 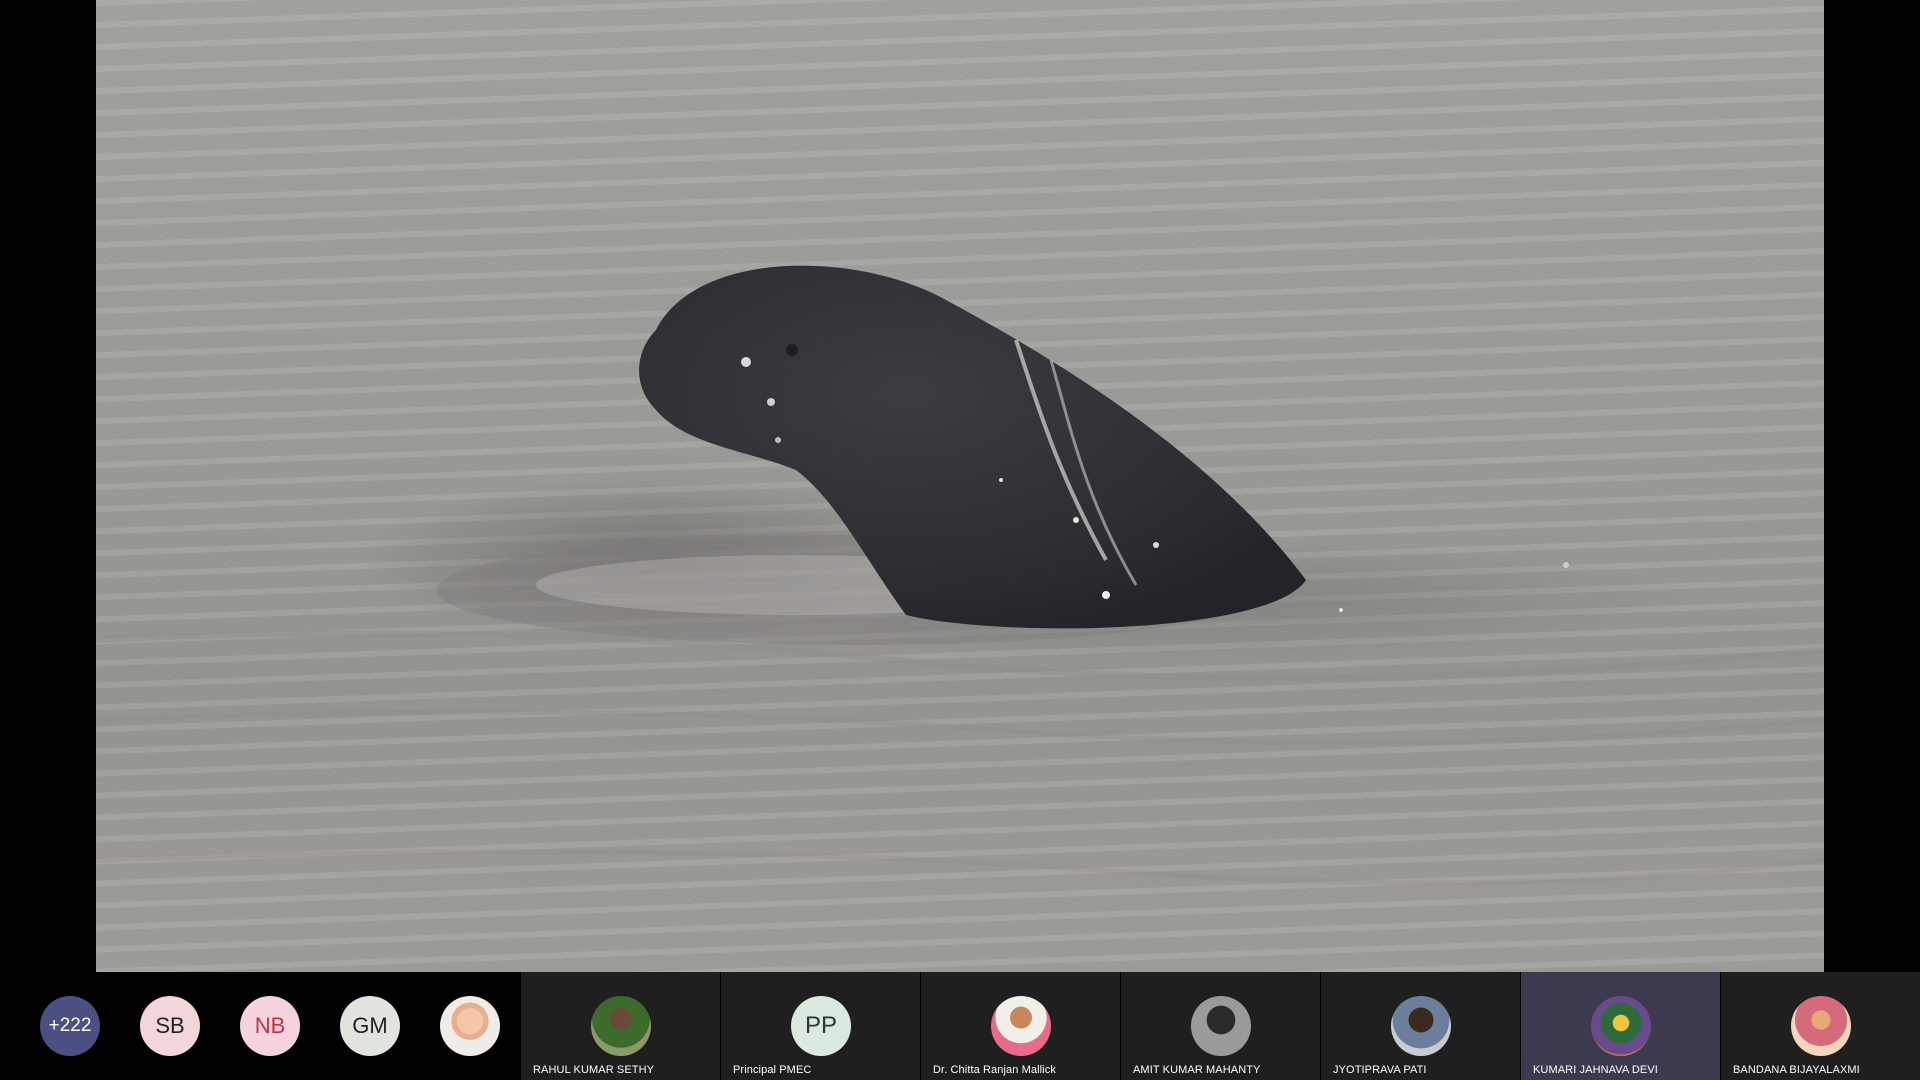 What do you see at coordinates (594, 1070) in the screenshot?
I see `participant-name: RAHUL KUMAR SETHY` at bounding box center [594, 1070].